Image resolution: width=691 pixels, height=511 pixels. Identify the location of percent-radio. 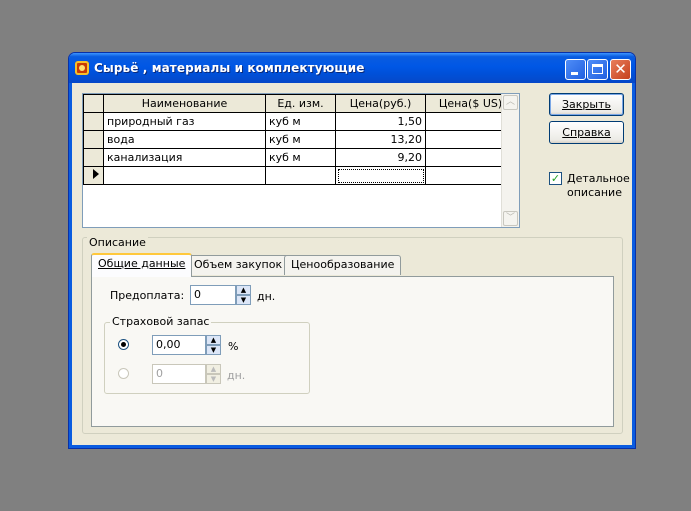
(123, 344).